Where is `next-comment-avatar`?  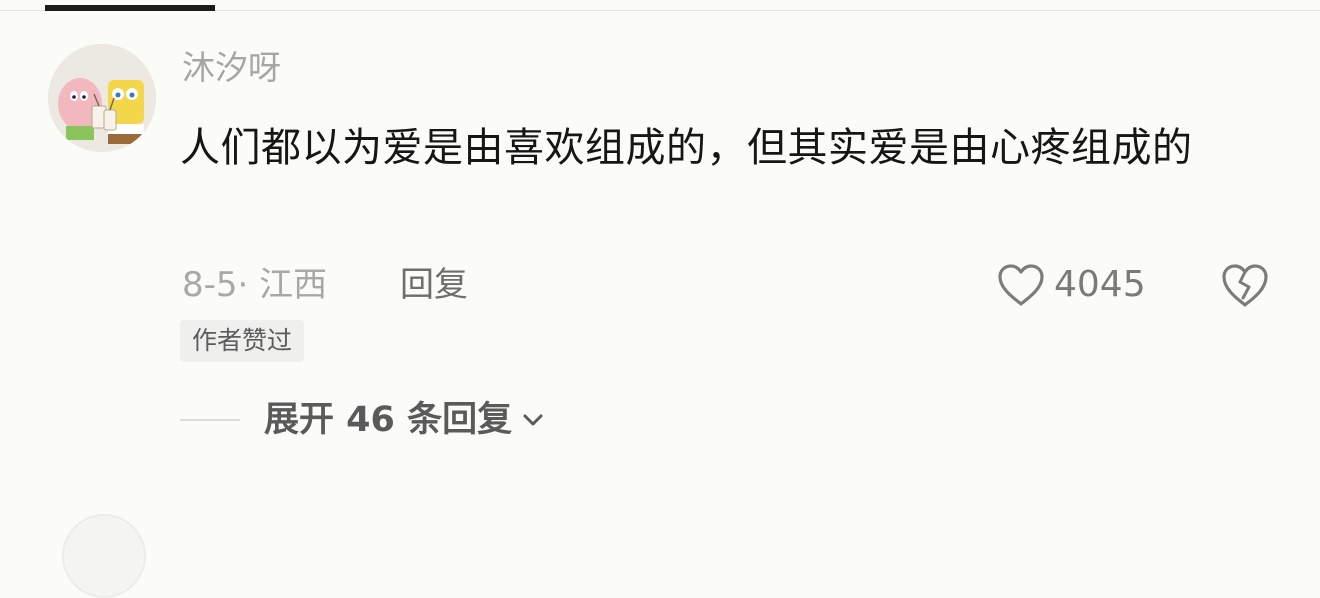
next-comment-avatar is located at coordinates (104, 556).